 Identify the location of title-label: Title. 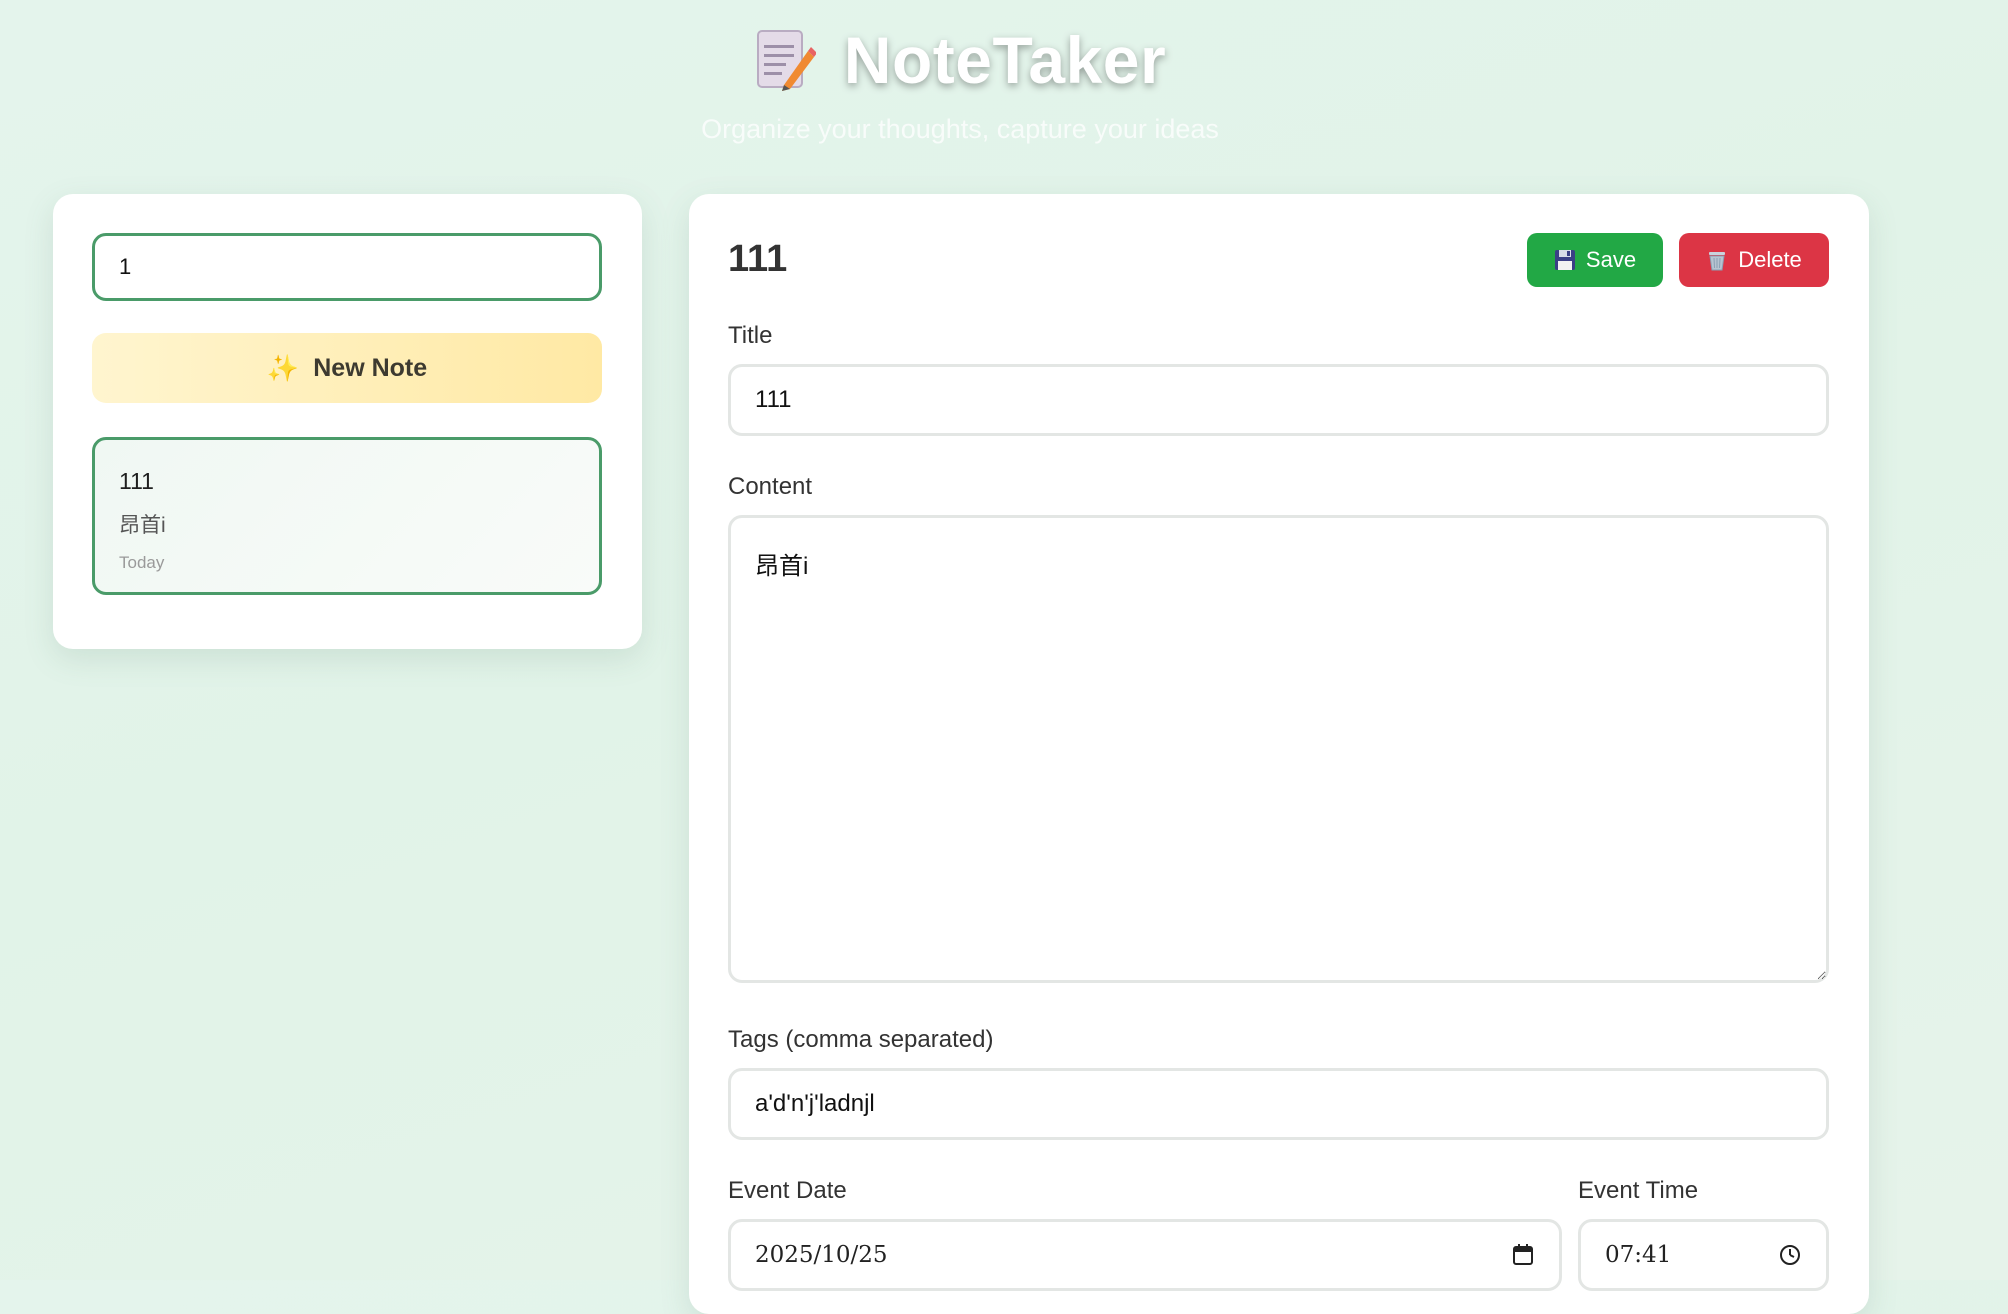
(750, 335).